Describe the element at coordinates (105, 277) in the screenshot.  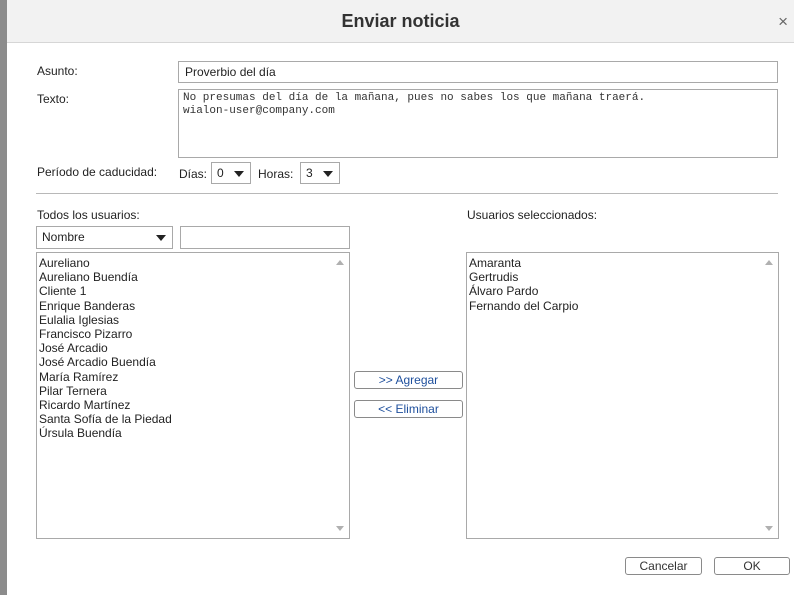
I see `list-item: Aureliano Buendía` at that location.